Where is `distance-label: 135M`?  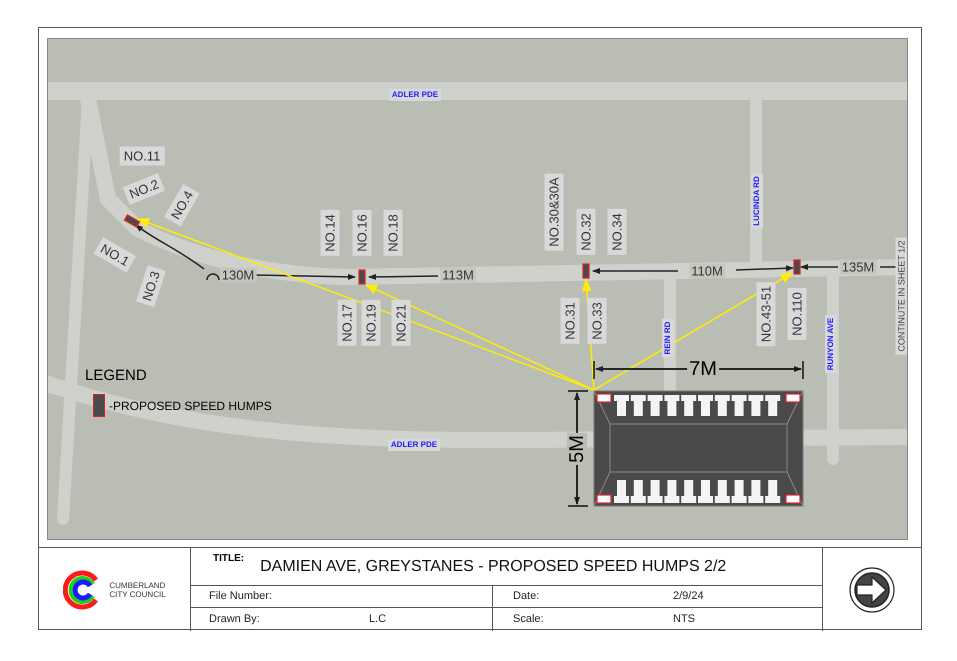
distance-label: 135M is located at coordinates (858, 267).